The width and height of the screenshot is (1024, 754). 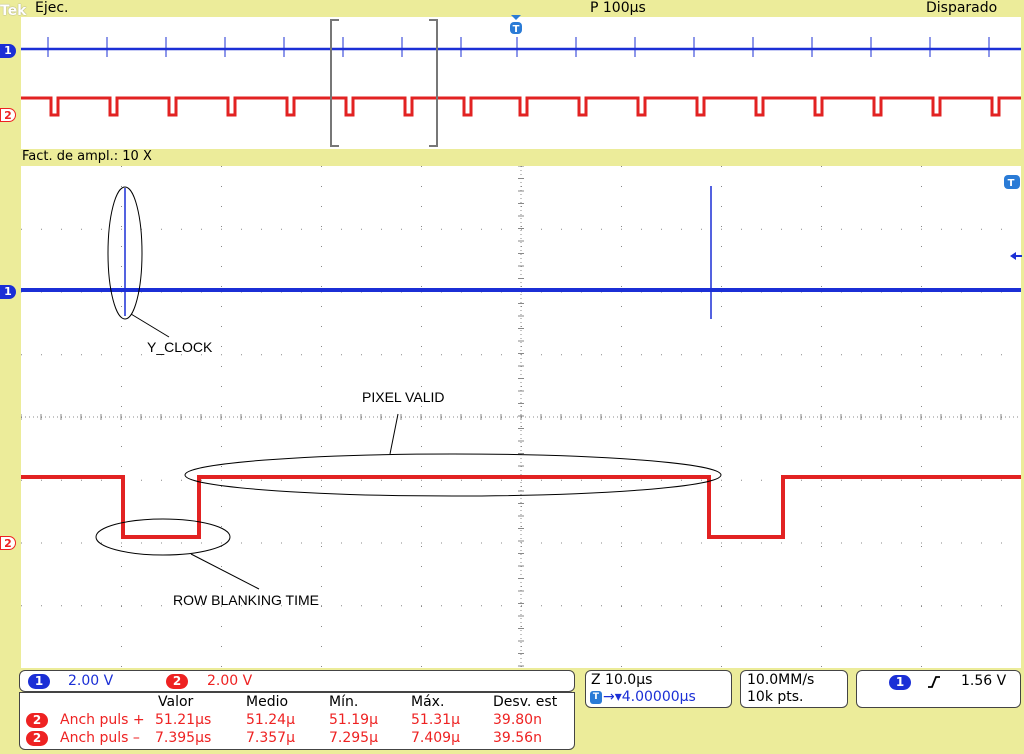 What do you see at coordinates (353, 738) in the screenshot?
I see `measurement-min: 7.295µ` at bounding box center [353, 738].